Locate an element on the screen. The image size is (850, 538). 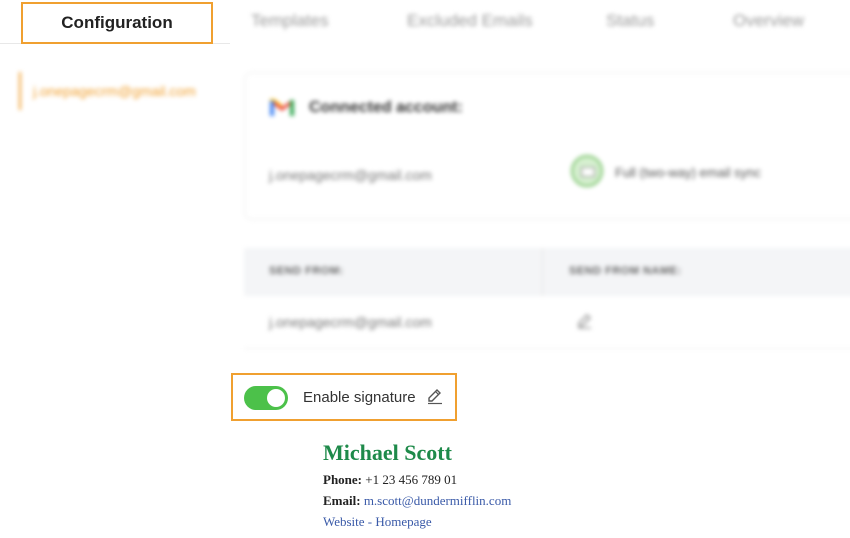
enable-signature-row: Enable signature is located at coordinates (344, 397).